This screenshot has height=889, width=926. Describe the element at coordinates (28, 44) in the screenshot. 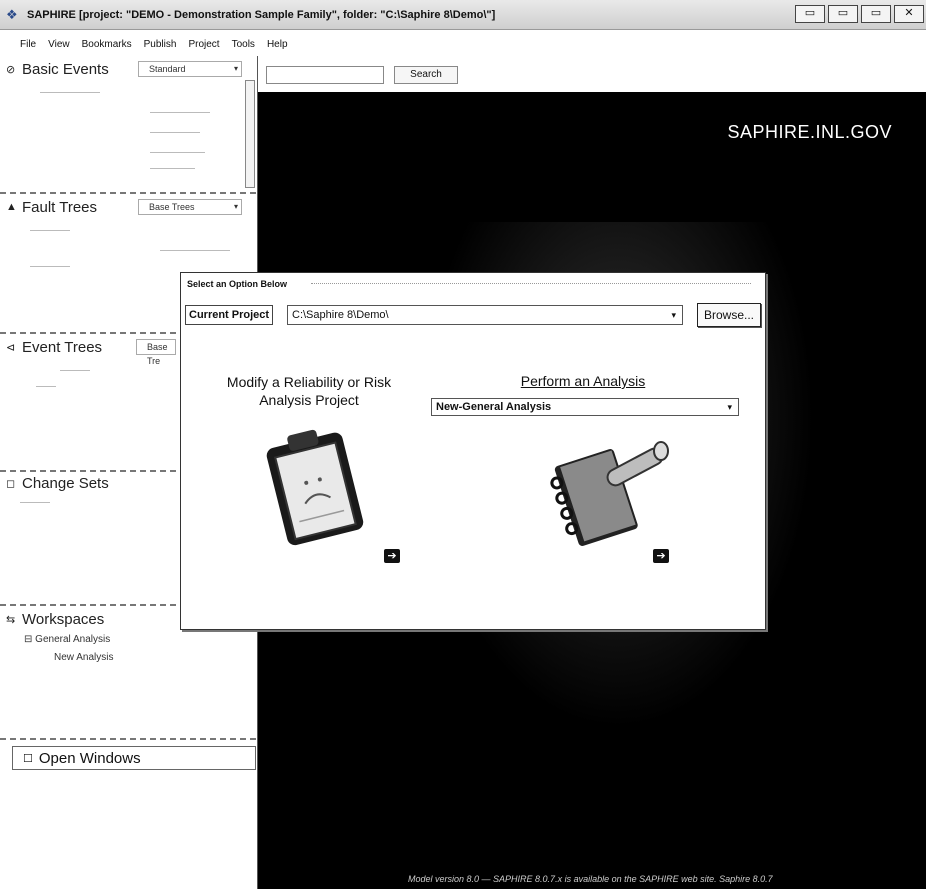

I see `menu-file: File` at that location.